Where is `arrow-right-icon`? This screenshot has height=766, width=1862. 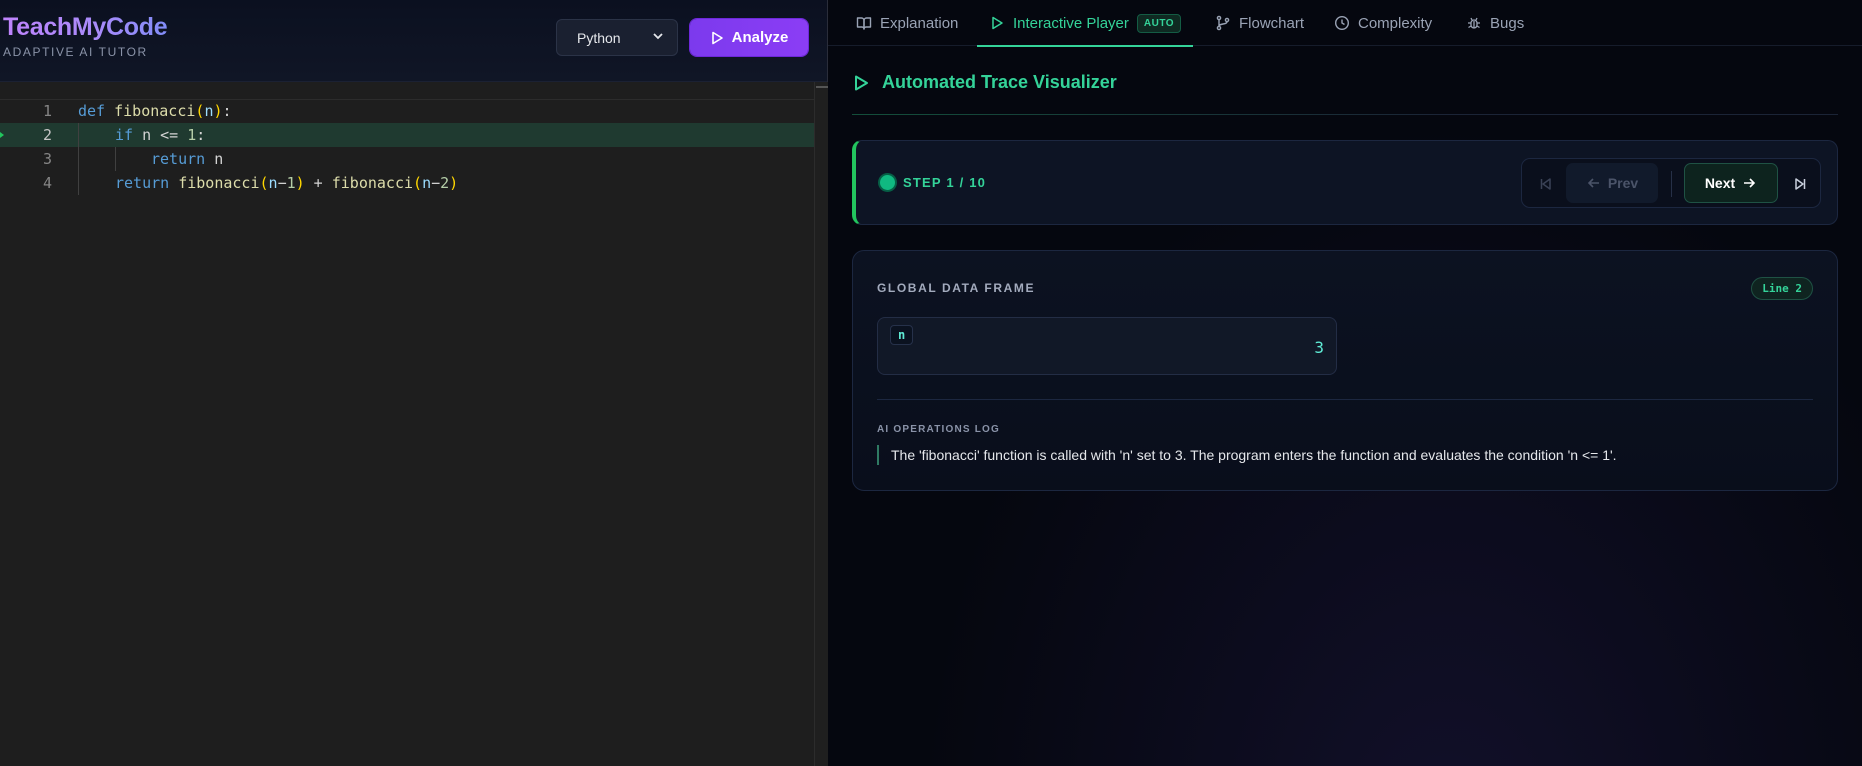
arrow-right-icon is located at coordinates (1750, 183).